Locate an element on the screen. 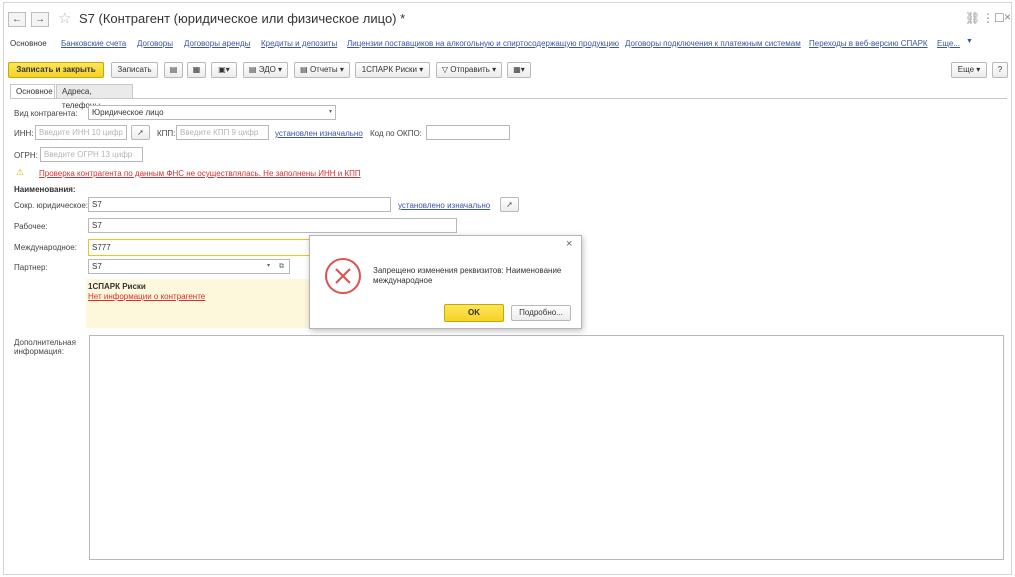  more-button: Еще ▾ is located at coordinates (969, 70).